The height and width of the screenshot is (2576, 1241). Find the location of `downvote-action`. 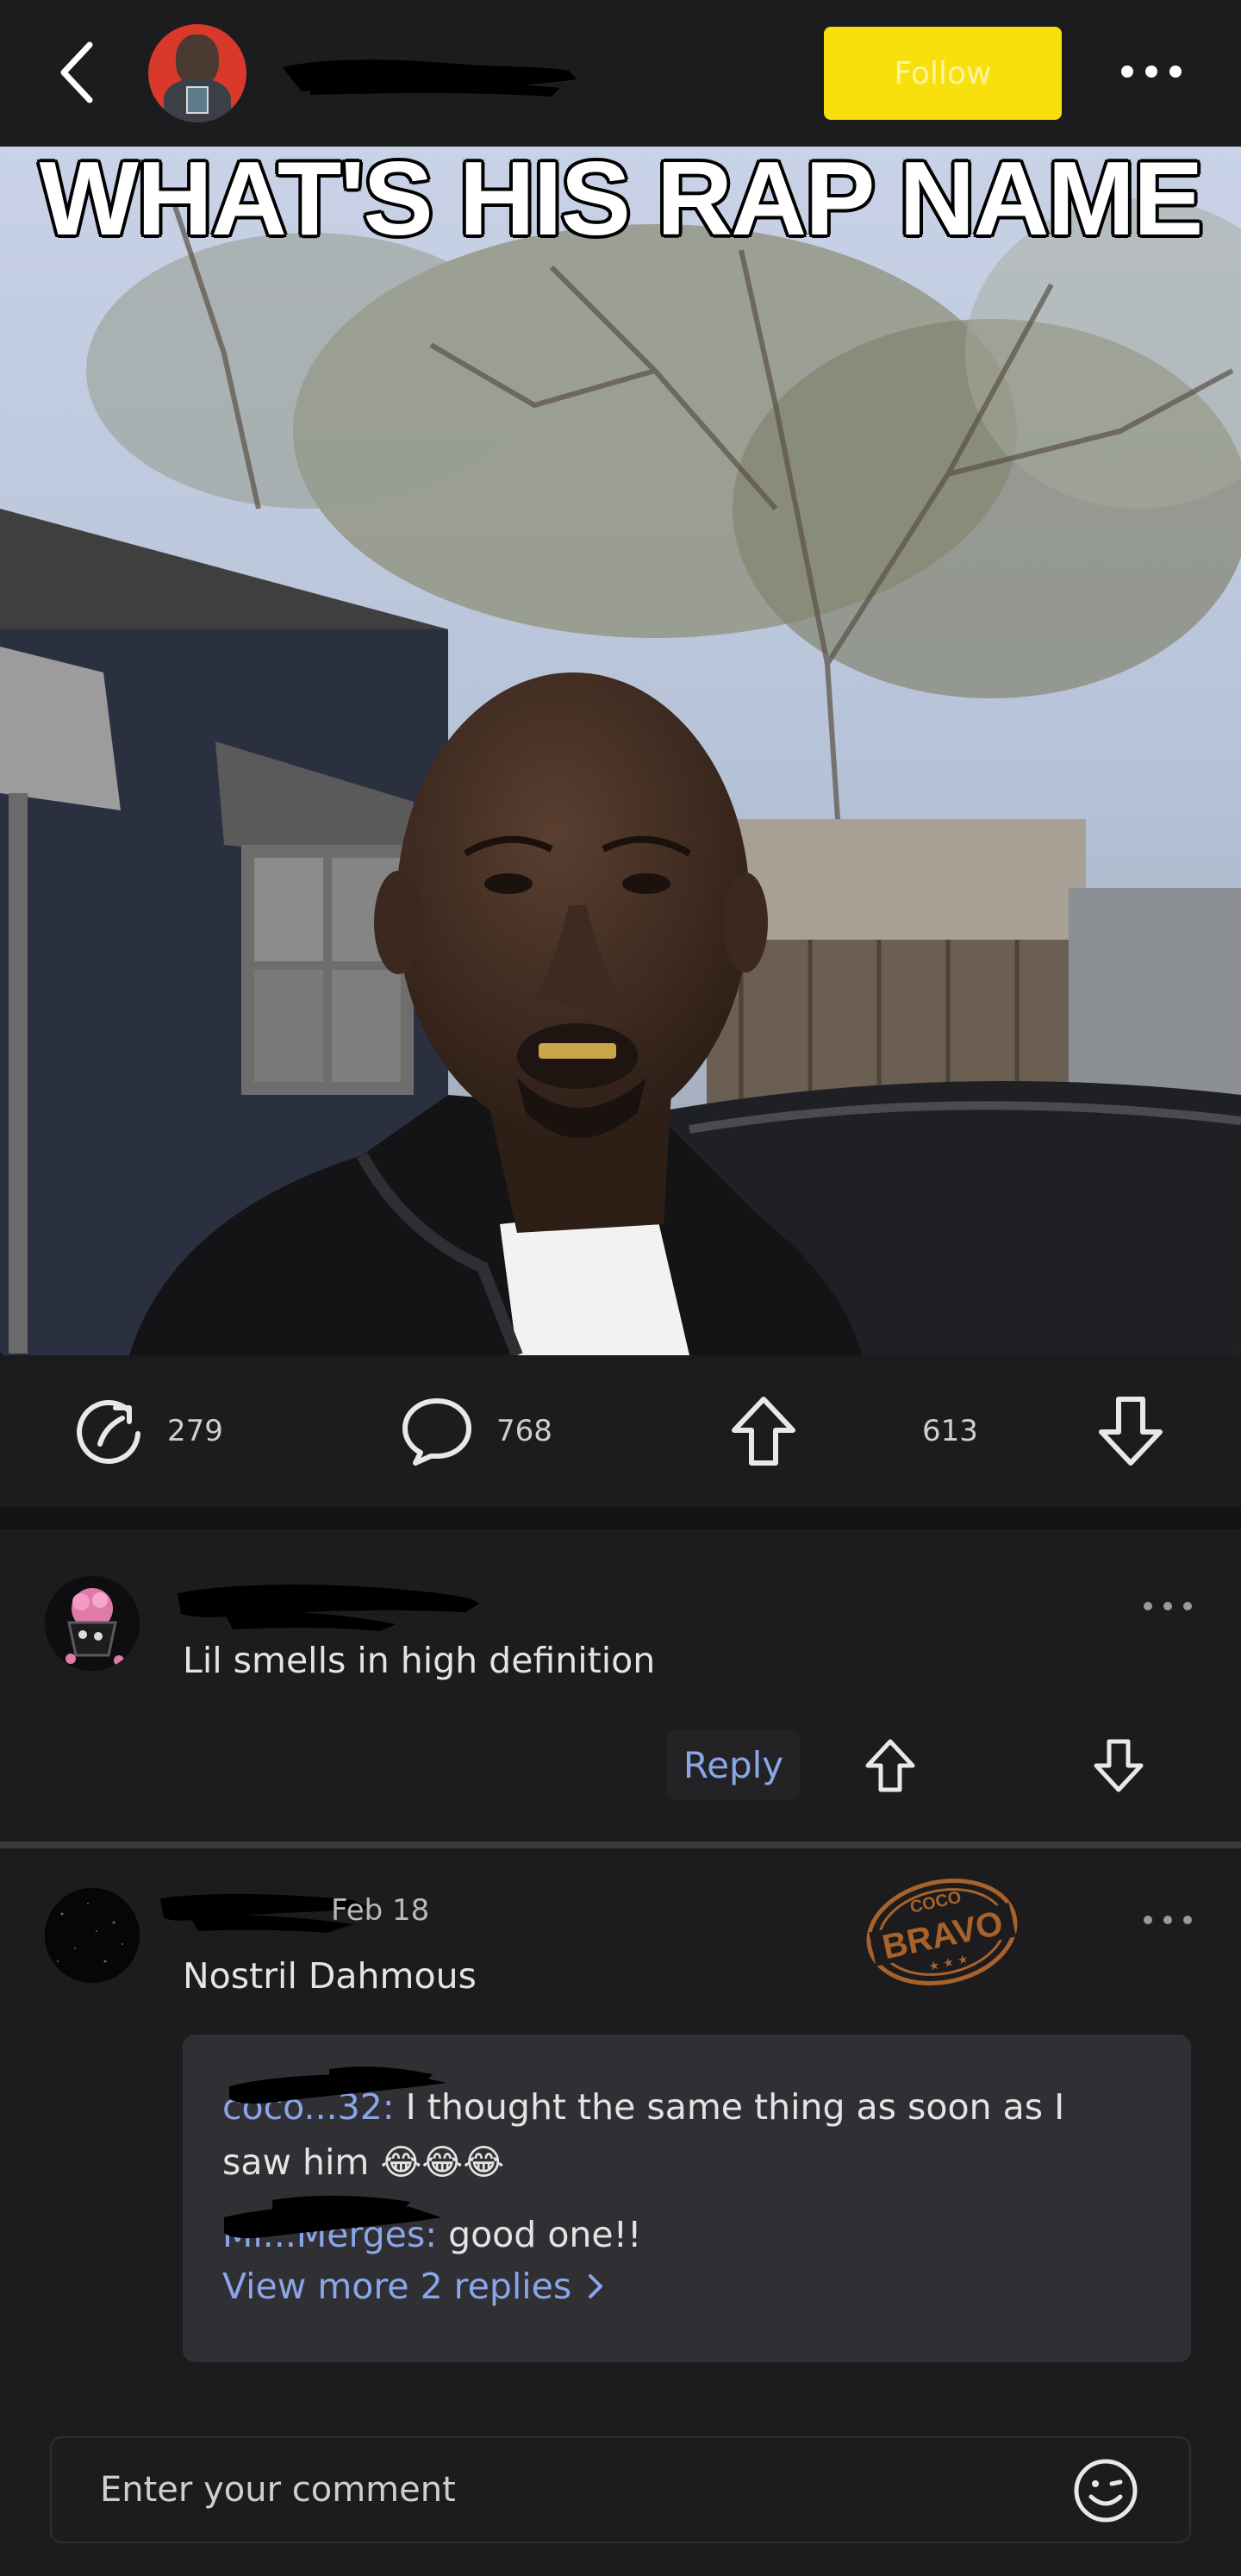

downvote-action is located at coordinates (1130, 1431).